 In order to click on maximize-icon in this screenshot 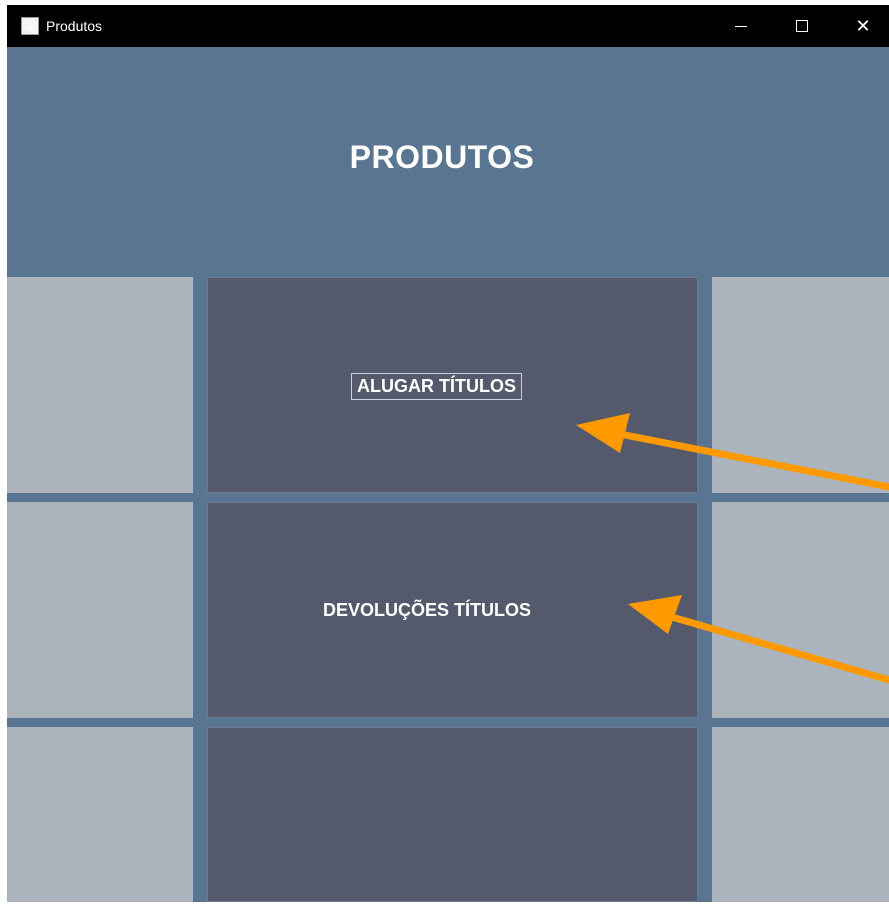, I will do `click(802, 26)`.